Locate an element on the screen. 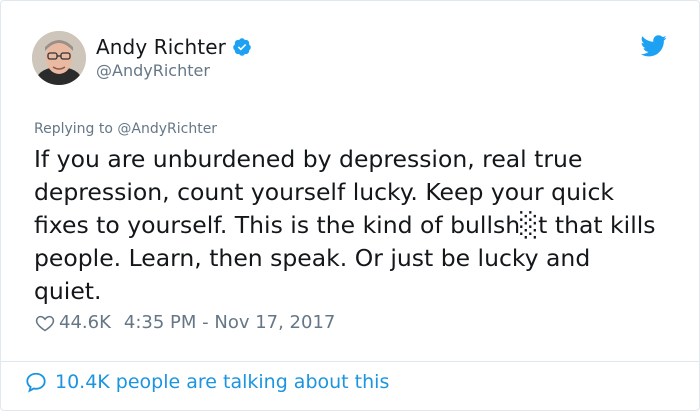 The image size is (700, 411). author-display-name: Andy Richter is located at coordinates (161, 47).